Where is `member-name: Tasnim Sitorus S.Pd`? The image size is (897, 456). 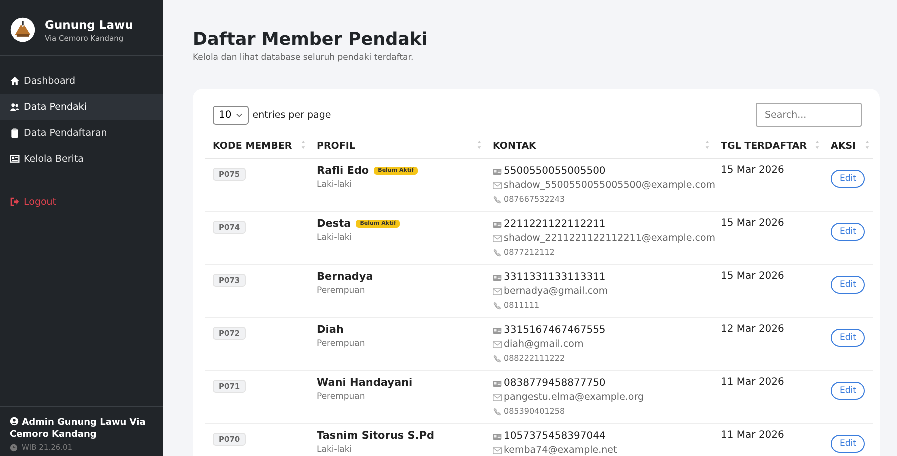 member-name: Tasnim Sitorus S.Pd is located at coordinates (376, 436).